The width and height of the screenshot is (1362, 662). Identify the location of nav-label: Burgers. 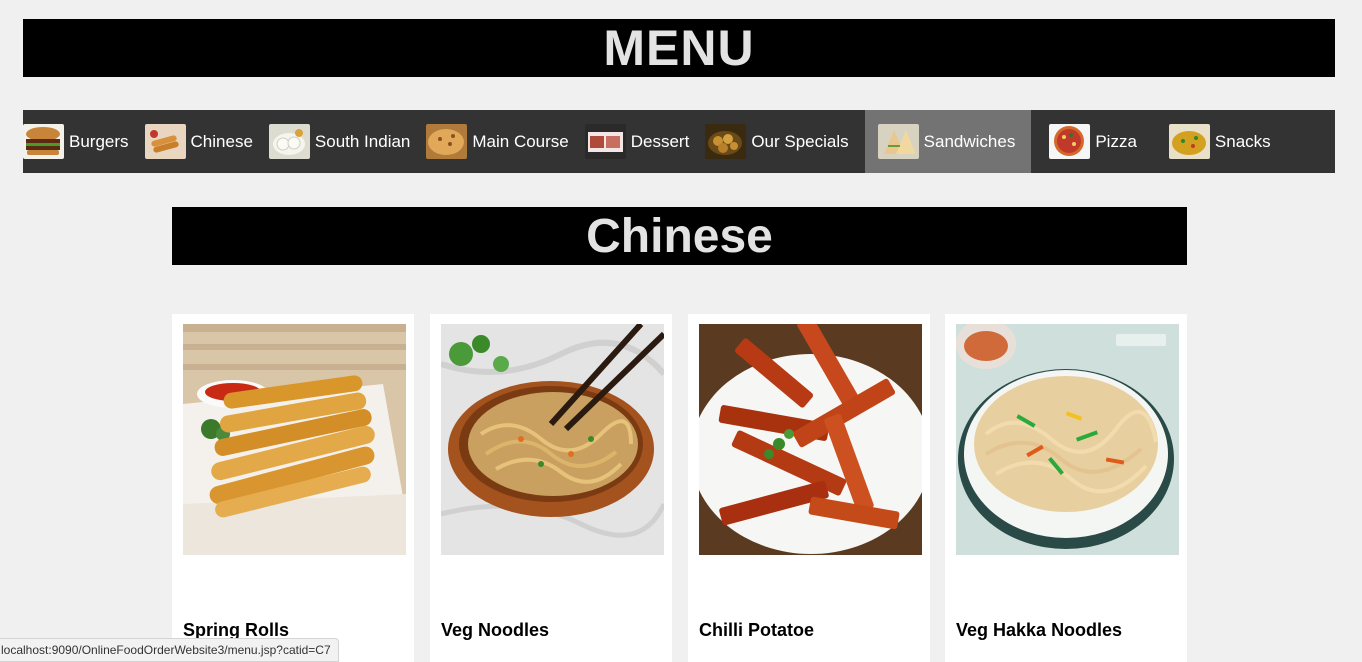
(99, 141).